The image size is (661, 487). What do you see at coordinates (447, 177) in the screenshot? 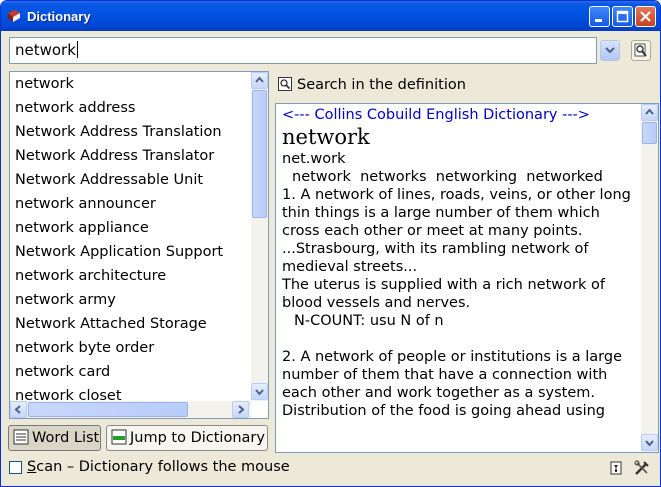
I see `word-forms: network networks networking networked` at bounding box center [447, 177].